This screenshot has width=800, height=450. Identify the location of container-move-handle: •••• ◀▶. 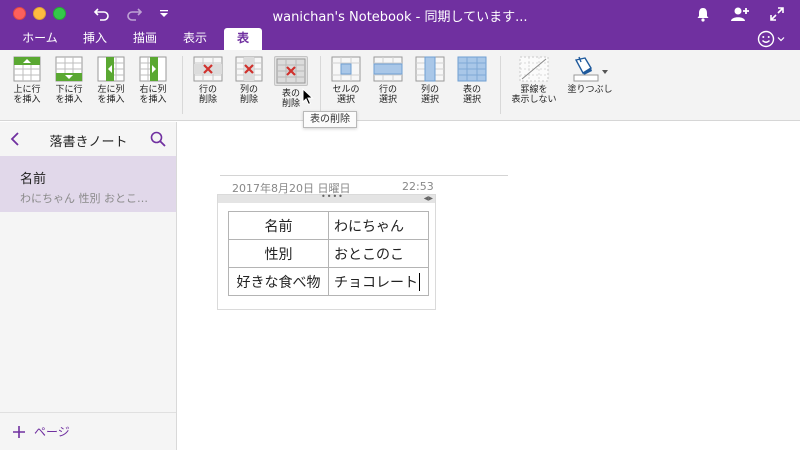
(326, 198).